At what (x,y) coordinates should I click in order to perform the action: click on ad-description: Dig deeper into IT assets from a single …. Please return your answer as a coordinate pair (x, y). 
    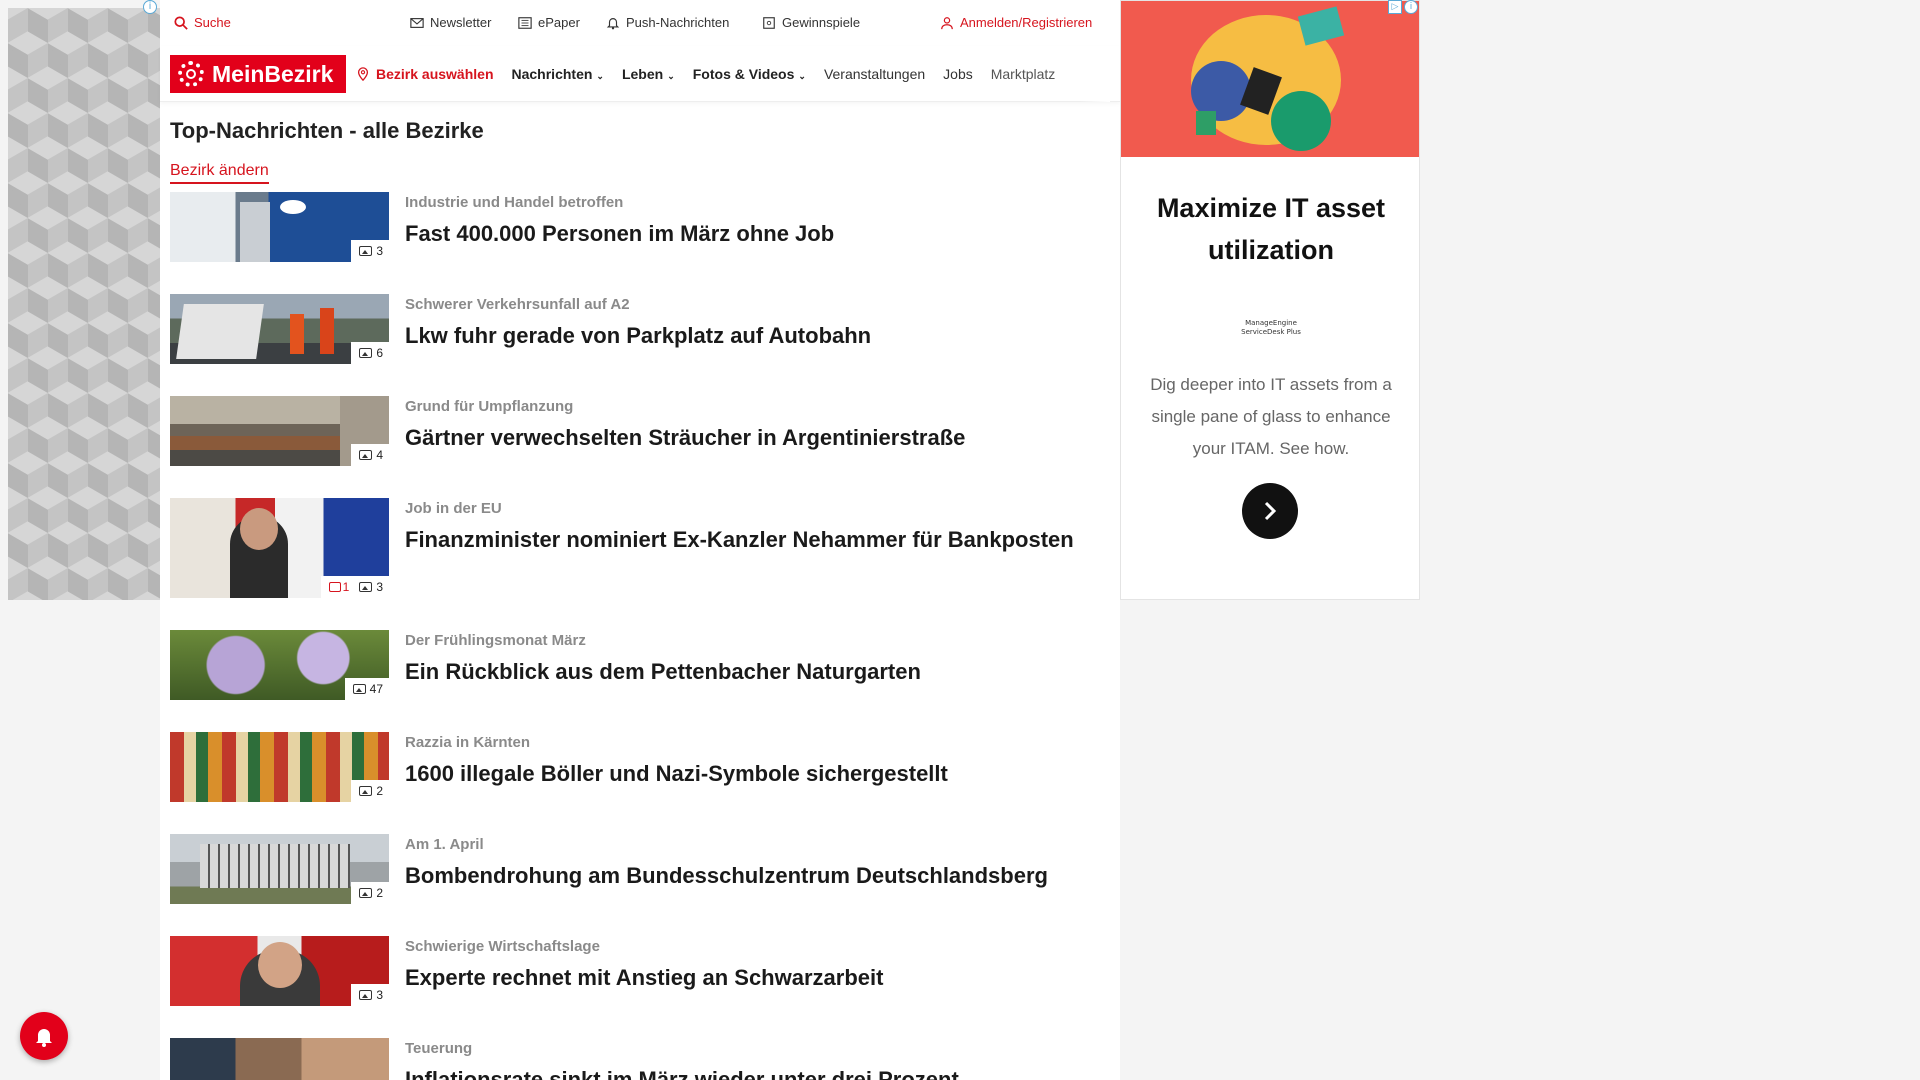
    Looking at the image, I should click on (1271, 416).